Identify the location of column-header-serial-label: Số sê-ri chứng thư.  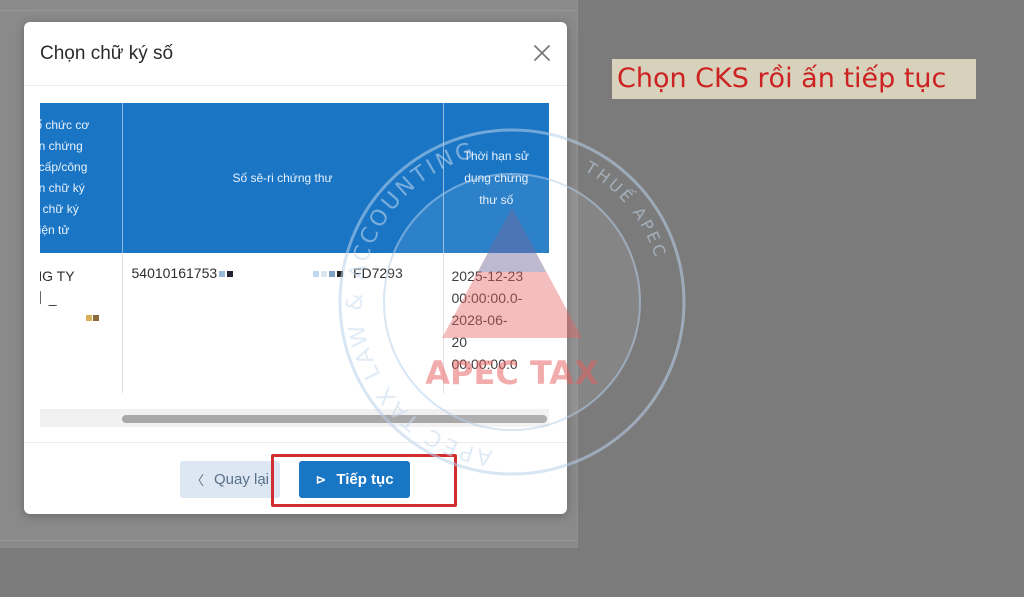
(282, 177).